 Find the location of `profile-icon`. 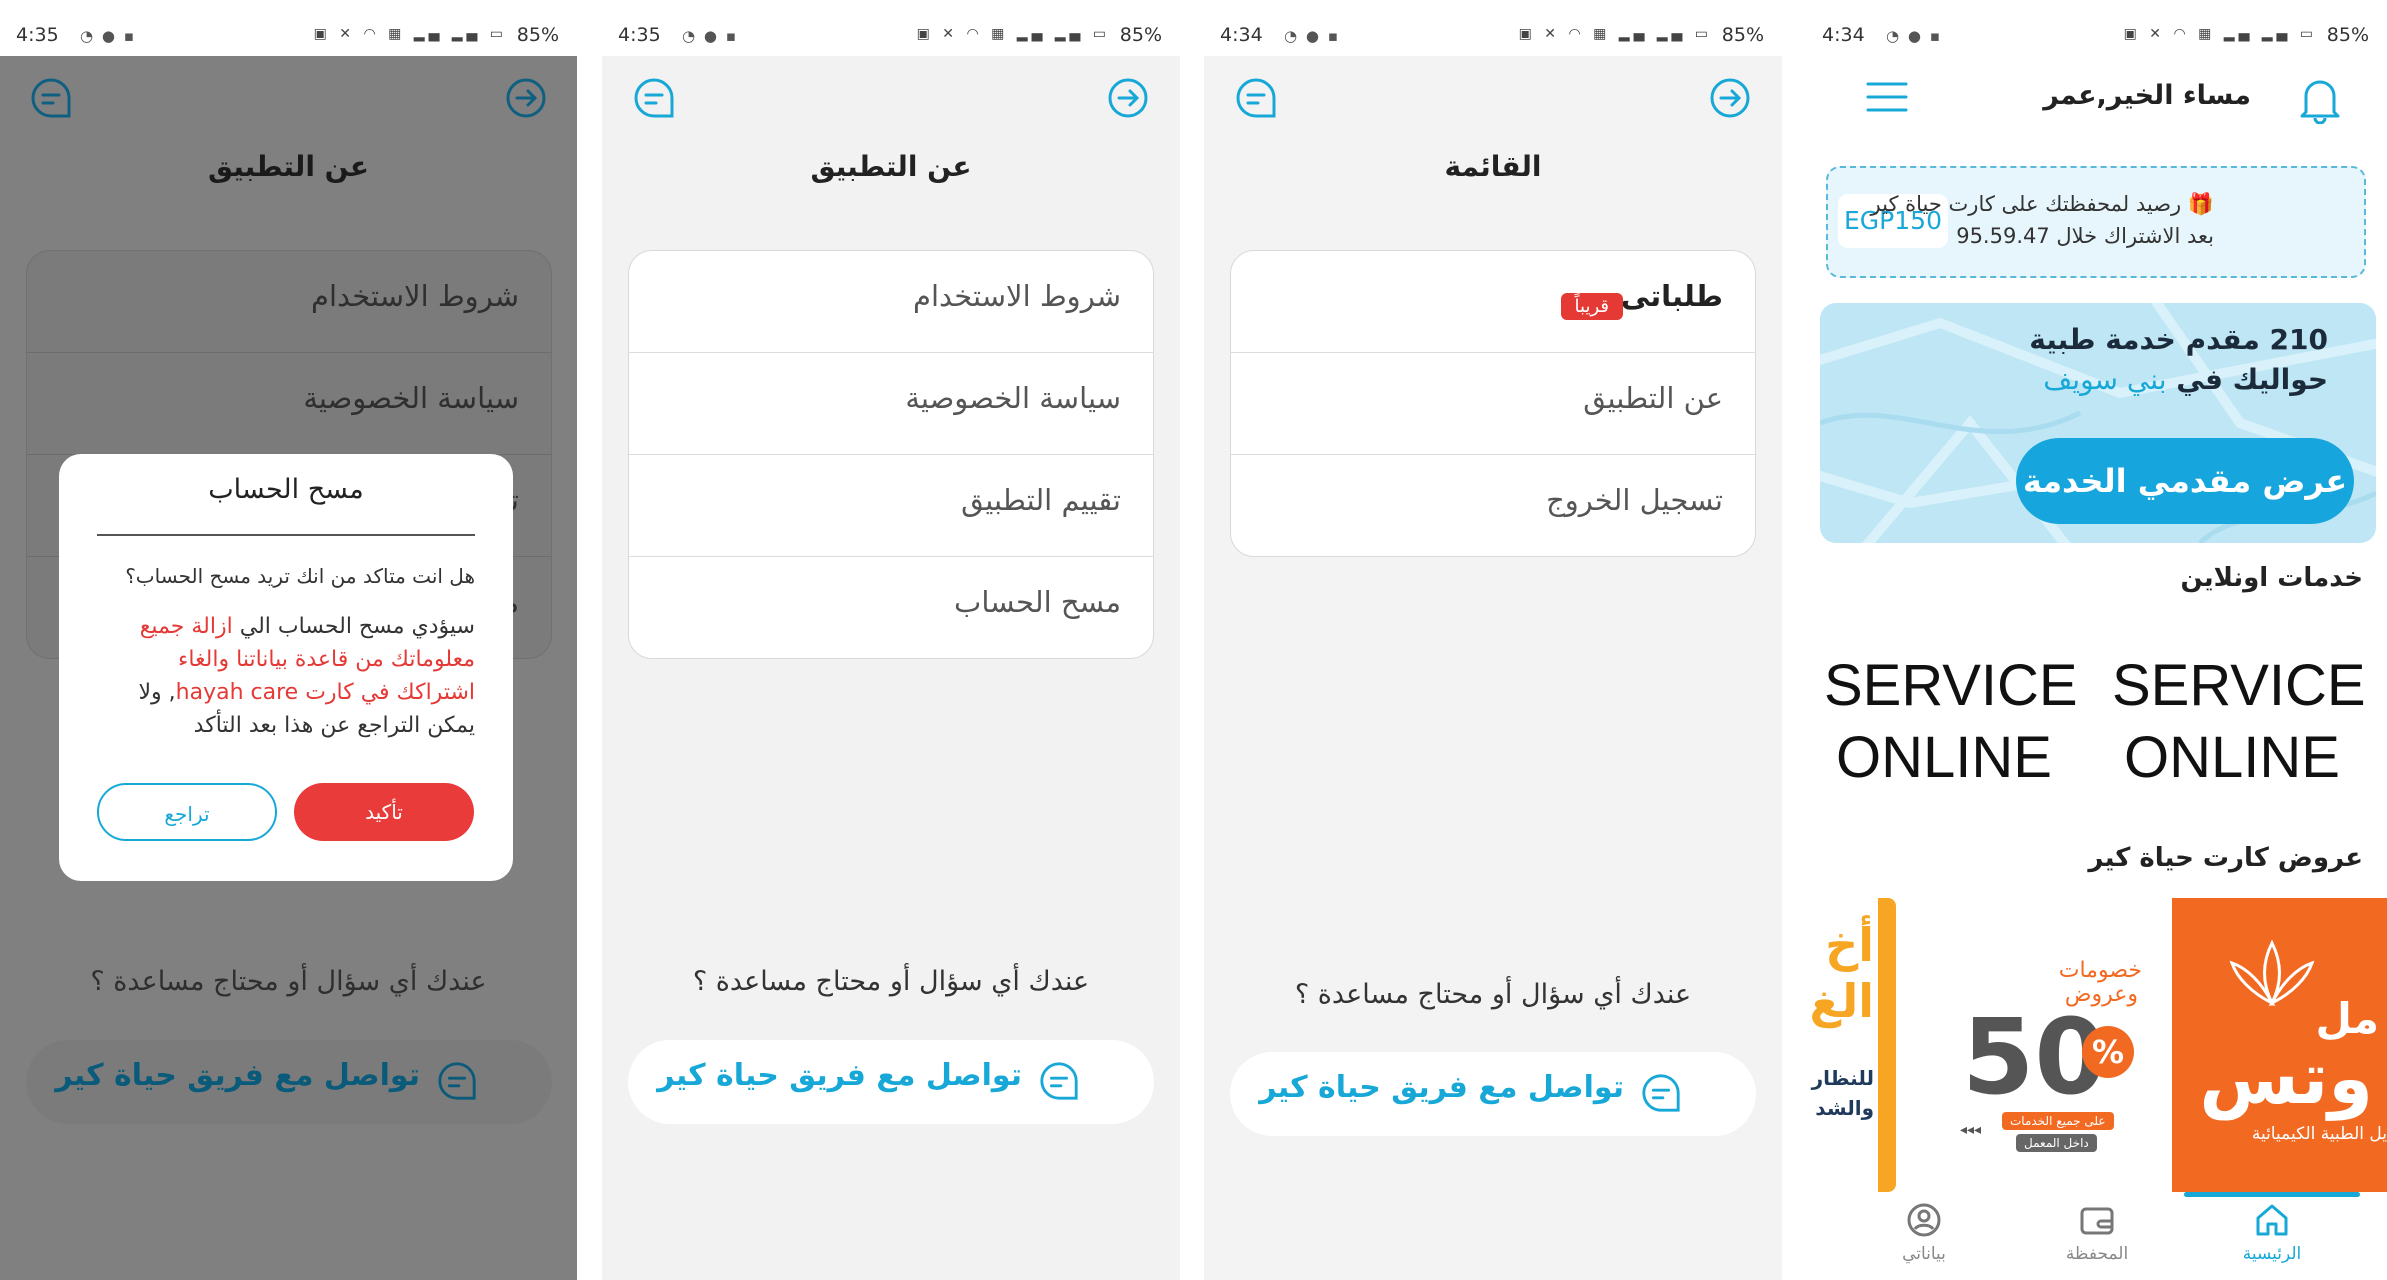

profile-icon is located at coordinates (1924, 1220).